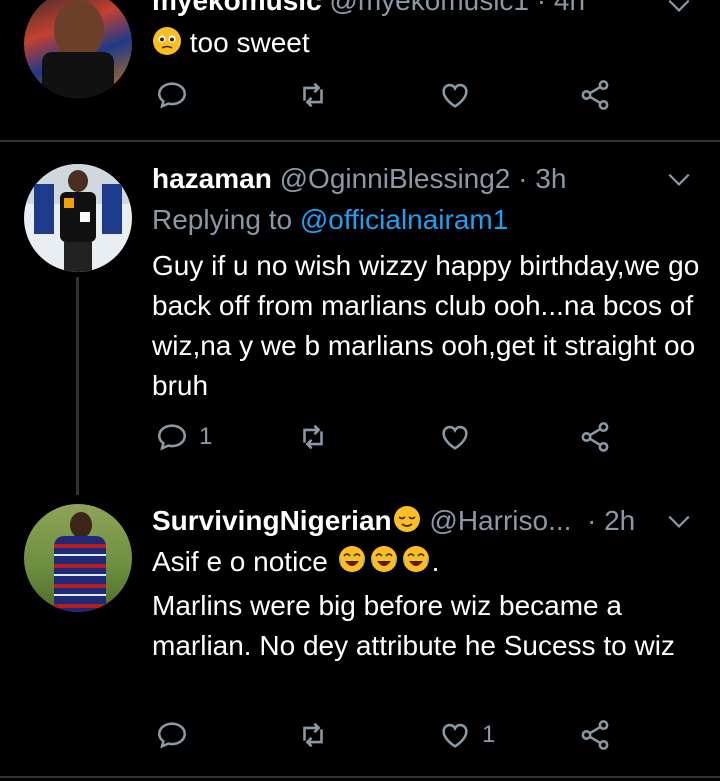 Image resolution: width=720 pixels, height=781 pixels. Describe the element at coordinates (167, 46) in the screenshot. I see `pleading-face-emoji-icon` at that location.